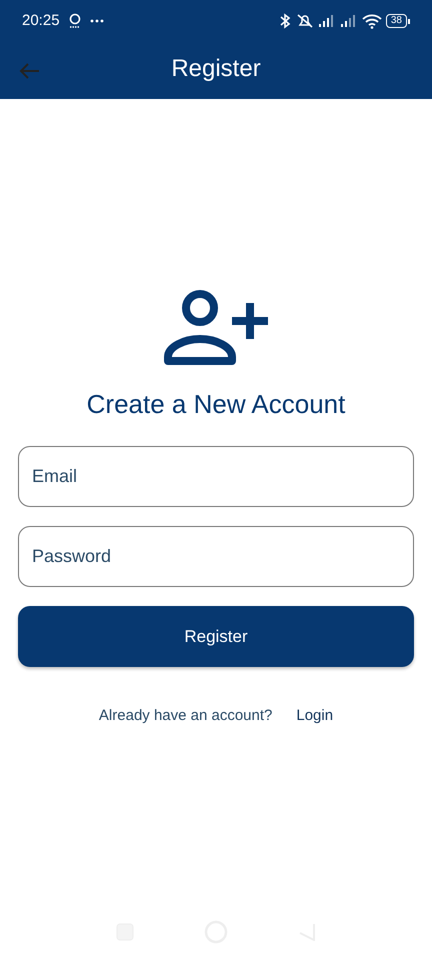  Describe the element at coordinates (216, 556) in the screenshot. I see `password-field: Password` at that location.